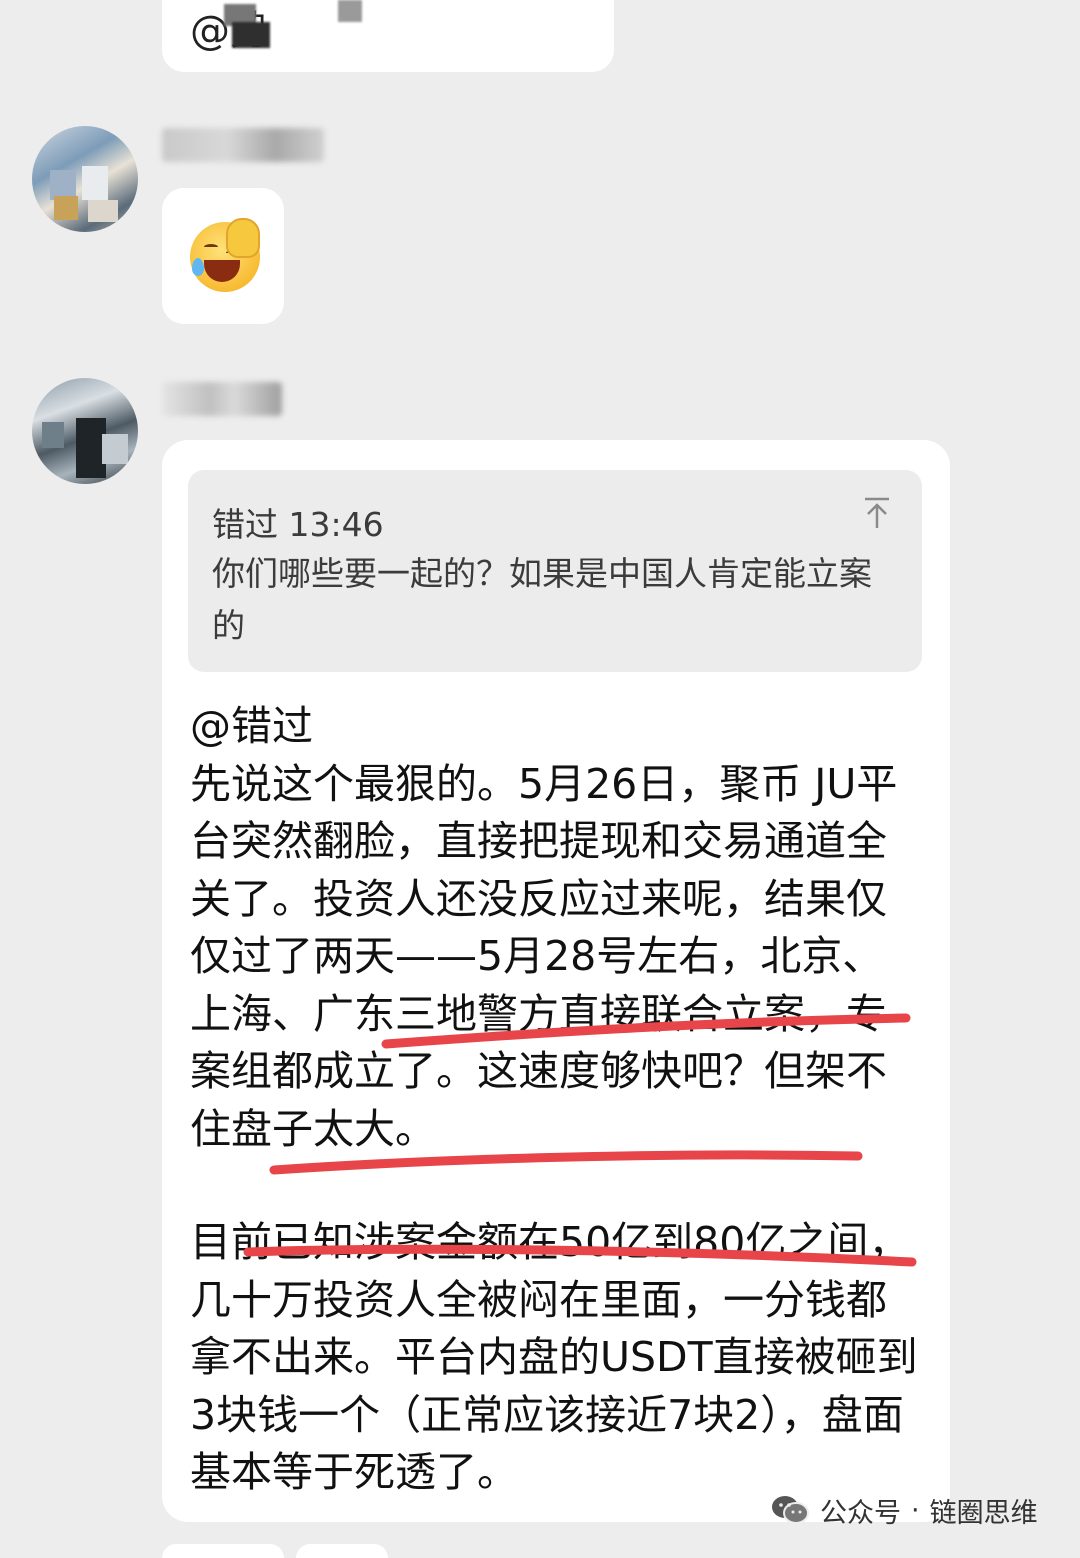 The height and width of the screenshot is (1558, 1080). I want to click on quote-time: 13:46, so click(336, 524).